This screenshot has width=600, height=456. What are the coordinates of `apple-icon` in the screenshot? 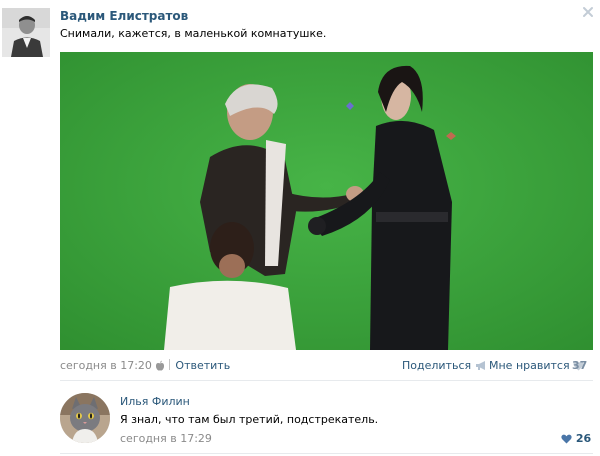 It's located at (160, 367).